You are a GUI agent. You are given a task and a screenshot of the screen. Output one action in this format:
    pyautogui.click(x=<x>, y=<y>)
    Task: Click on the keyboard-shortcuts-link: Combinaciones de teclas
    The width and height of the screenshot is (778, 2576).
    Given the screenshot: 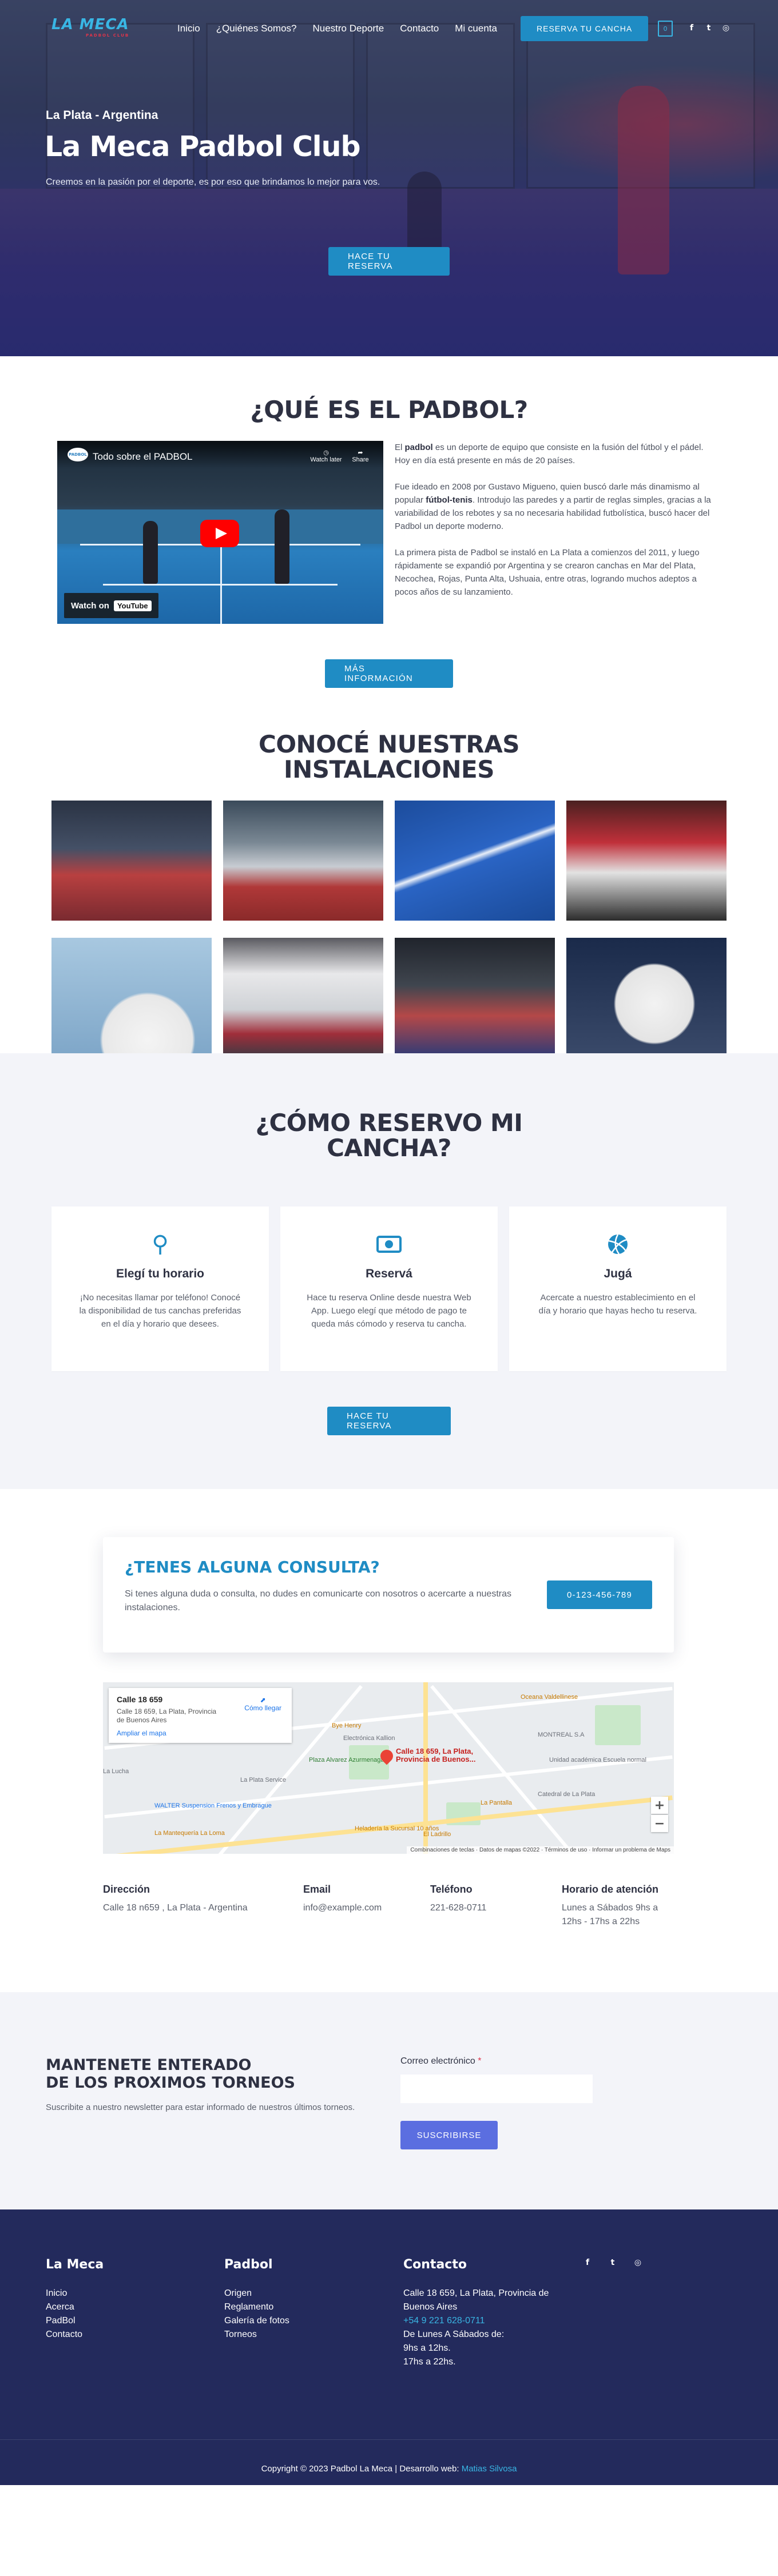 What is the action you would take?
    pyautogui.click(x=442, y=1850)
    